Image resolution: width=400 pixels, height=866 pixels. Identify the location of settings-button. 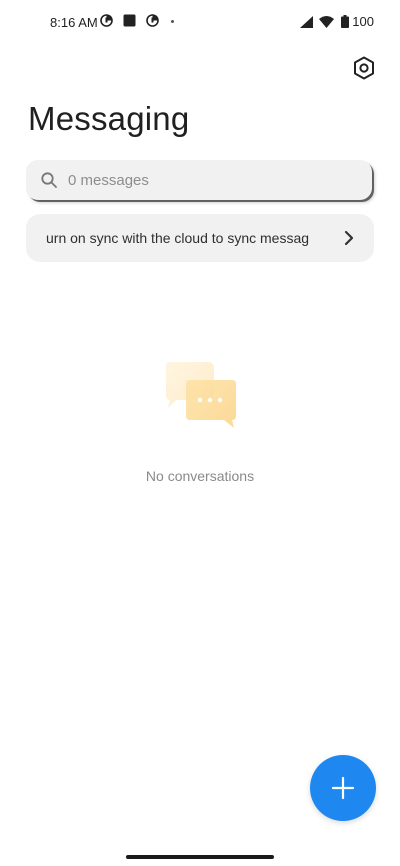
(364, 68).